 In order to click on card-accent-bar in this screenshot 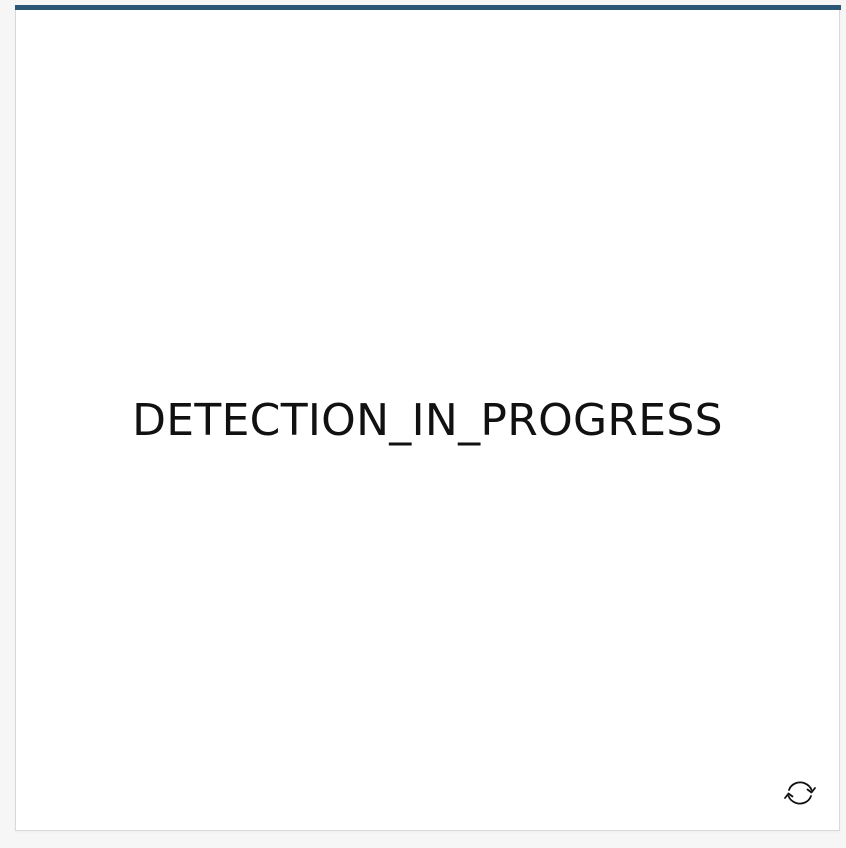, I will do `click(428, 7)`.